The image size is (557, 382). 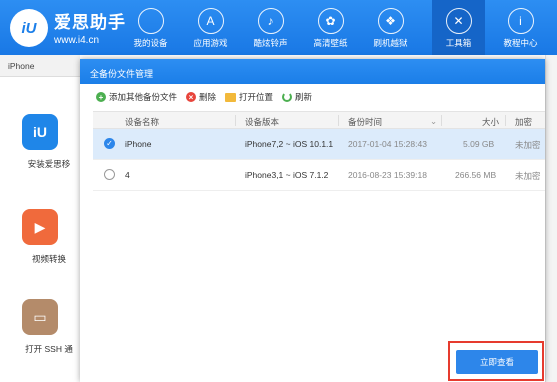 I want to click on refresh-icon, so click(x=287, y=97).